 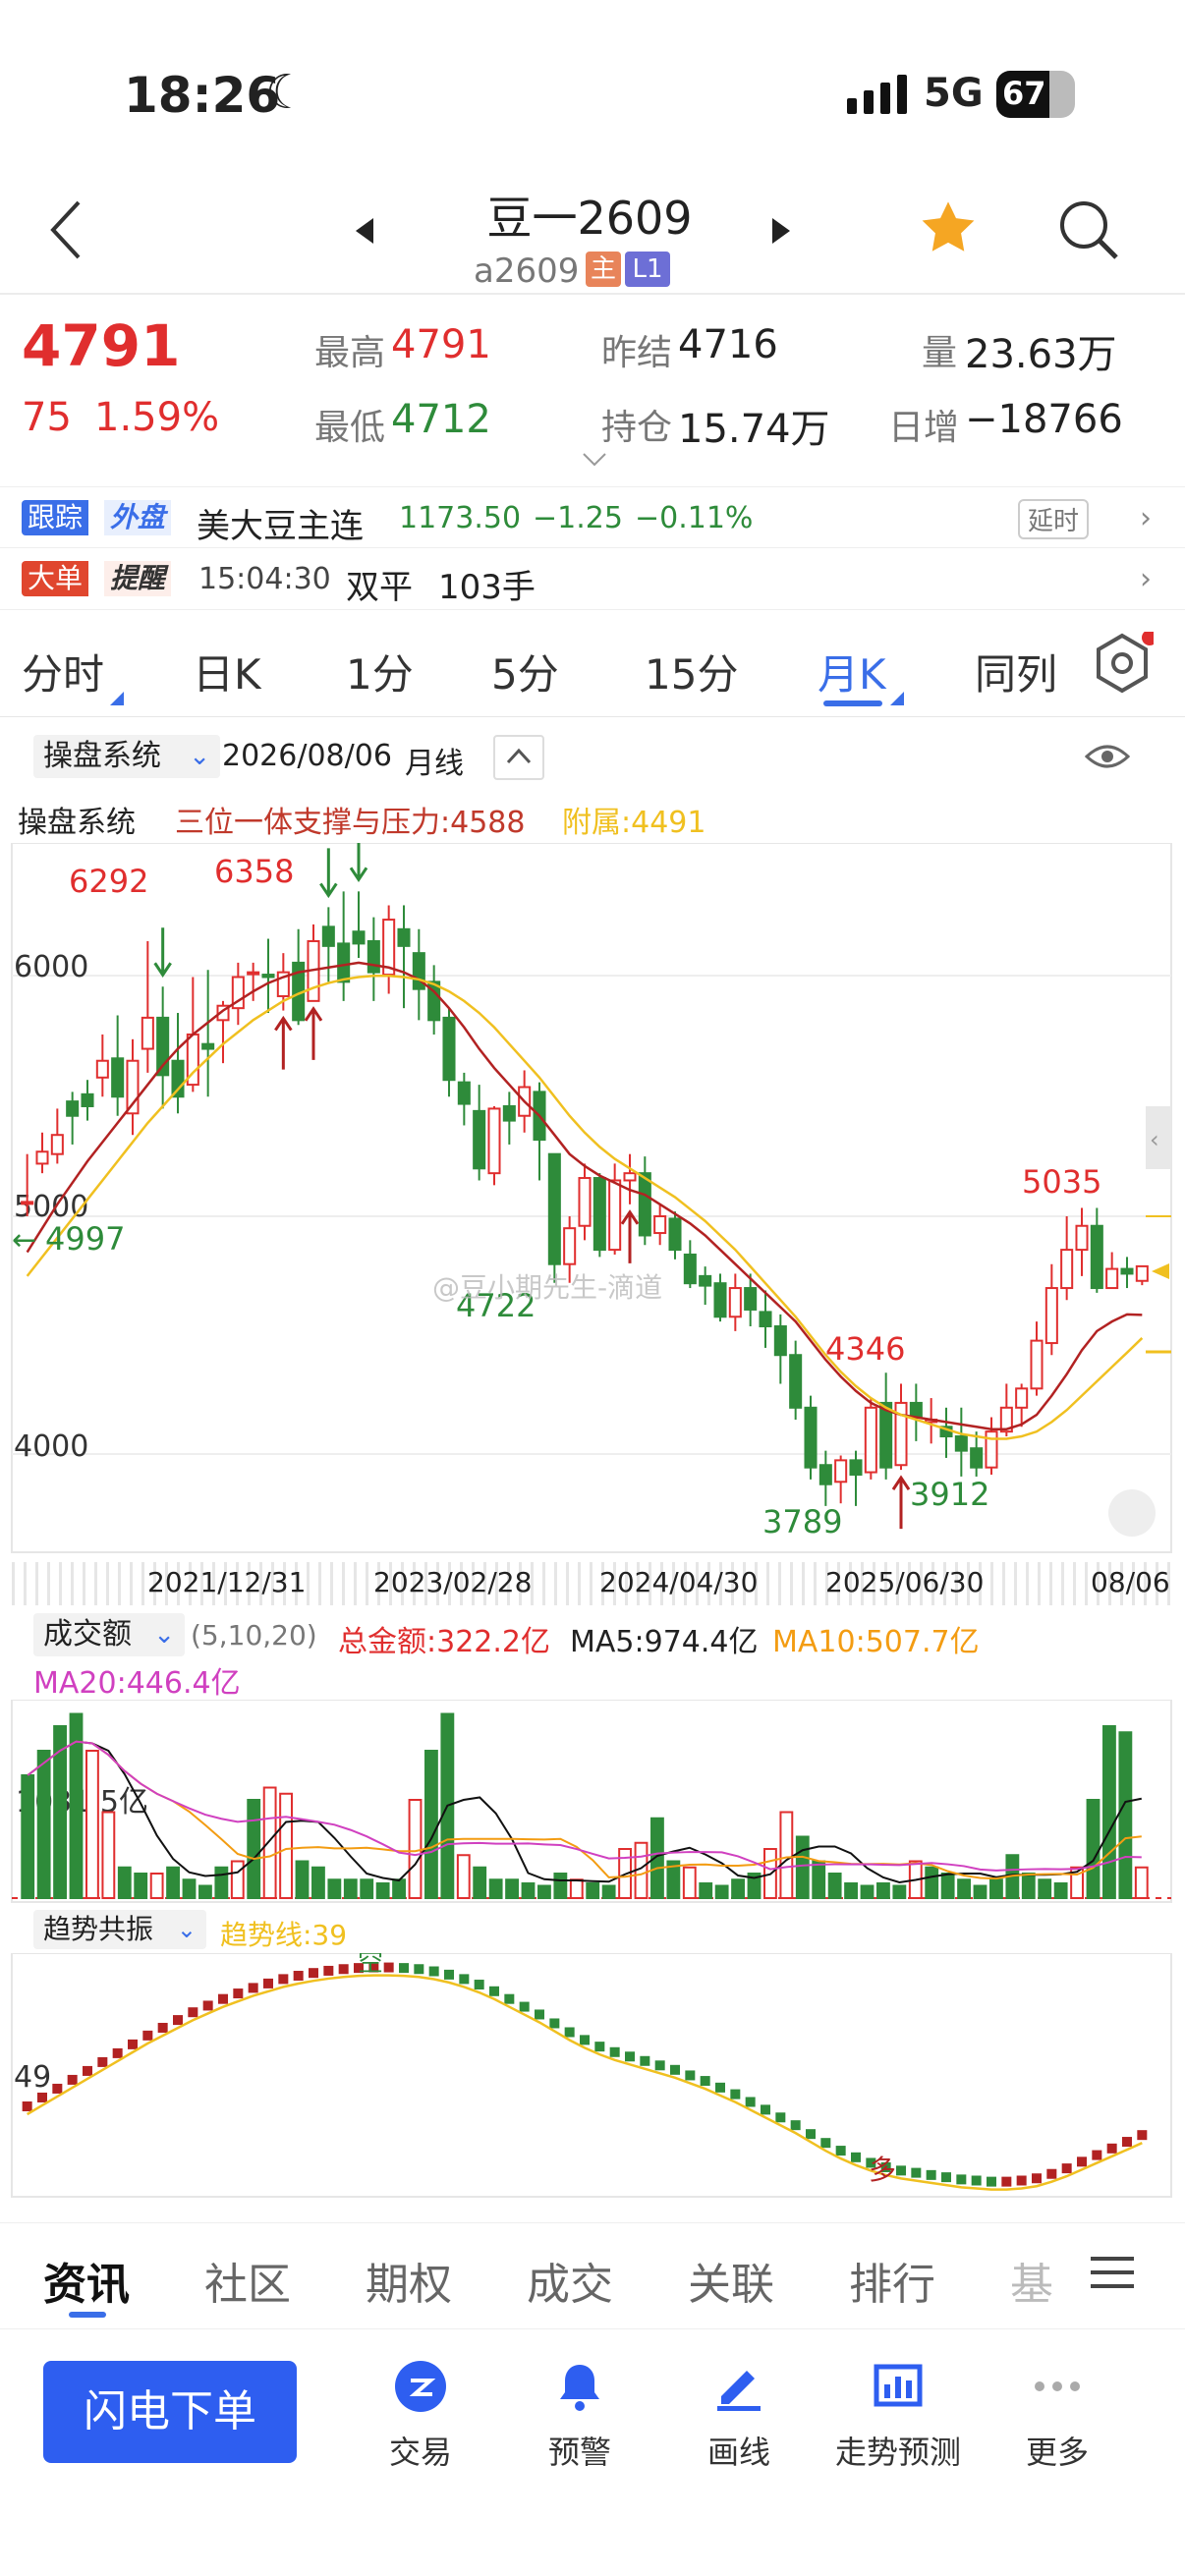 I want to click on tab-monthly: 月K, so click(x=852, y=671).